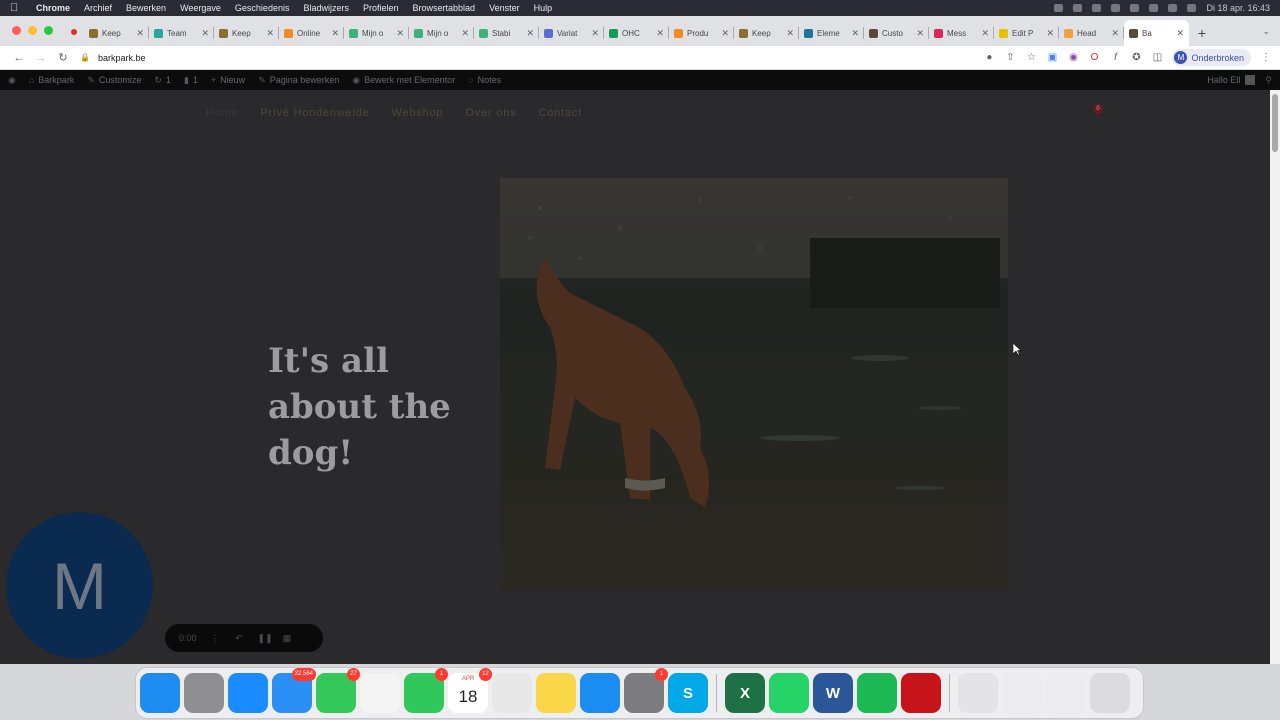 Image resolution: width=1280 pixels, height=720 pixels. I want to click on side-panel-icon: ◫, so click(1157, 58).